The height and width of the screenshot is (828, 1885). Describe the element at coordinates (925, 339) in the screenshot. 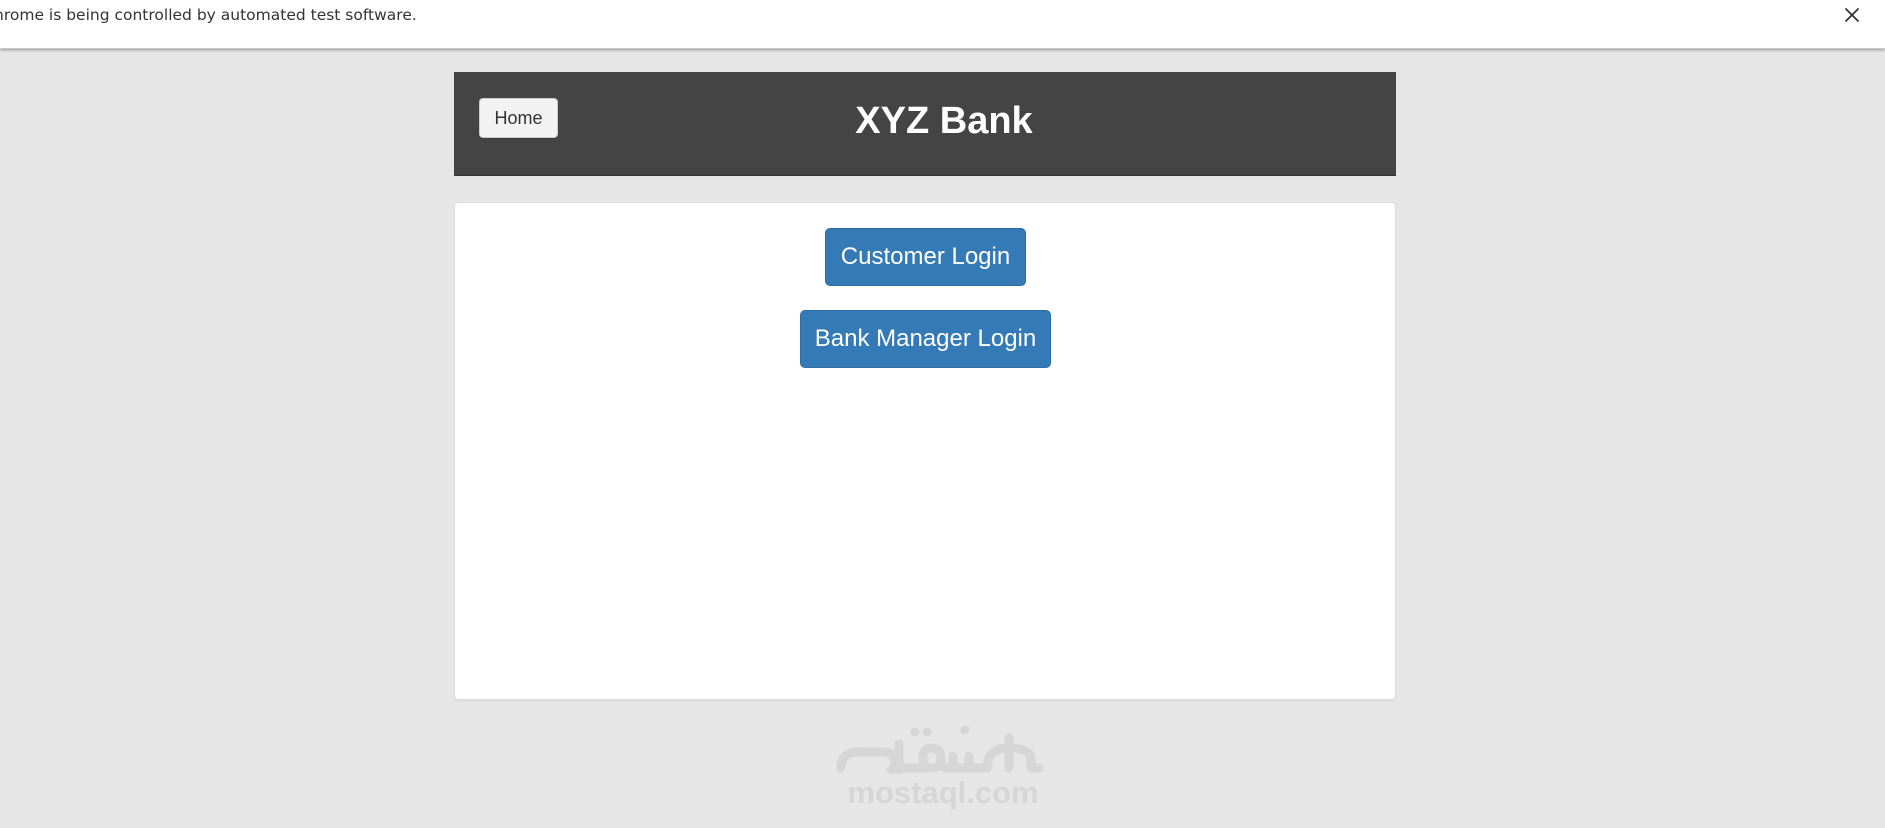

I see `bank-manager-login-button: Bank Manager Login` at that location.